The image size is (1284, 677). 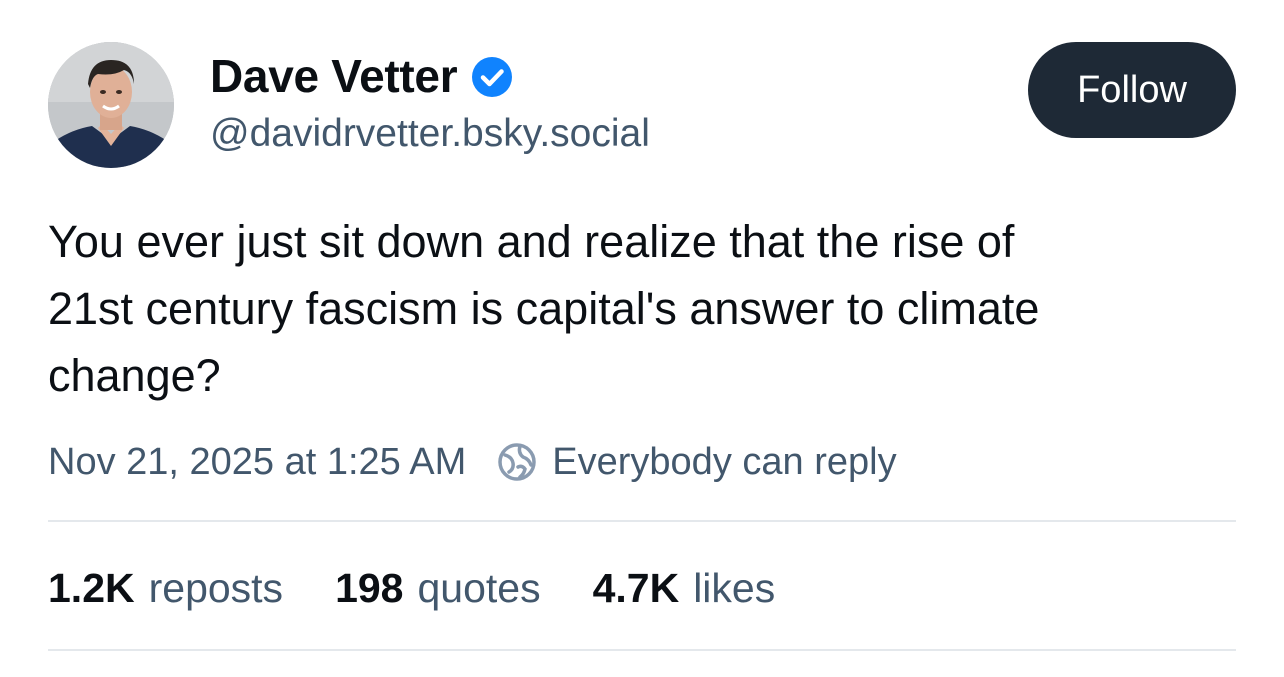 I want to click on quotes-count: 198, so click(x=369, y=587).